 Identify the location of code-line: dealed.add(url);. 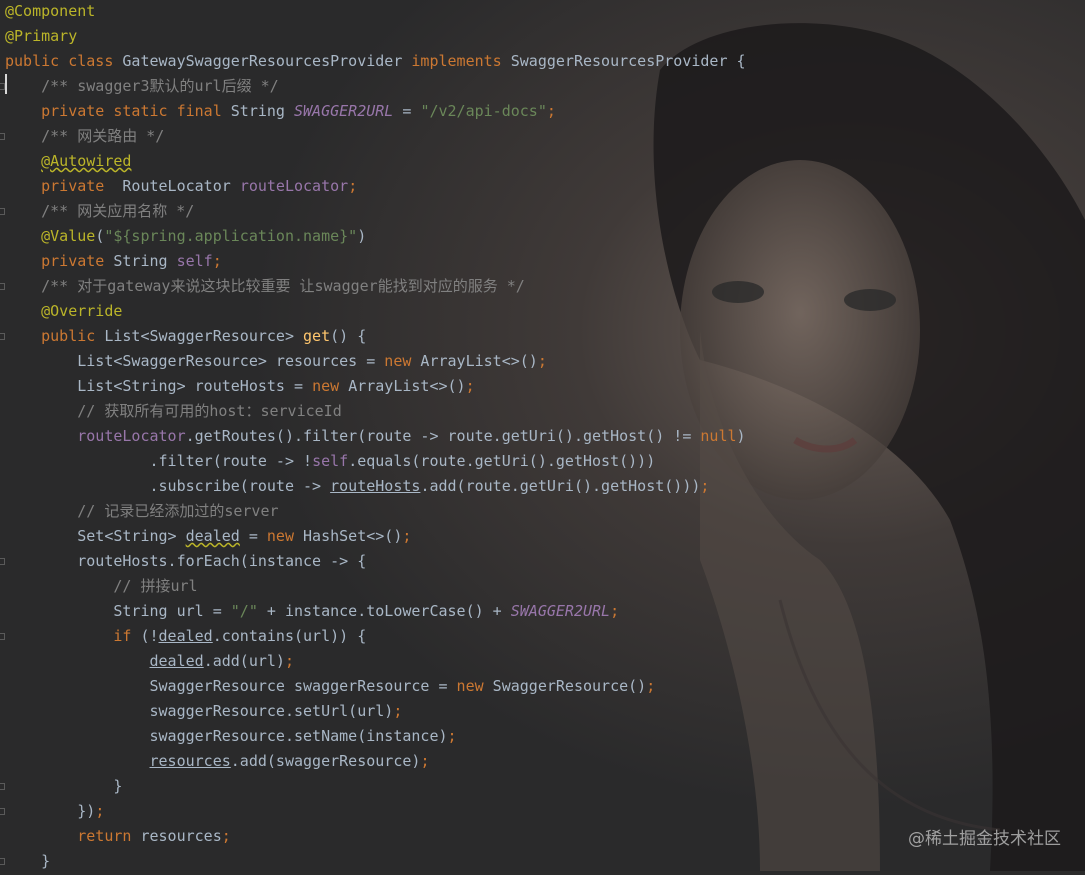
(375, 662).